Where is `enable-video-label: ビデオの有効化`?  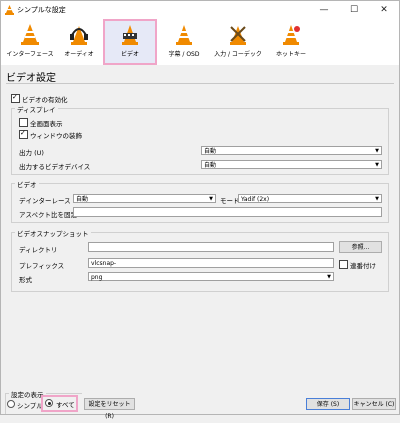
enable-video-label: ビデオの有効化 is located at coordinates (45, 100).